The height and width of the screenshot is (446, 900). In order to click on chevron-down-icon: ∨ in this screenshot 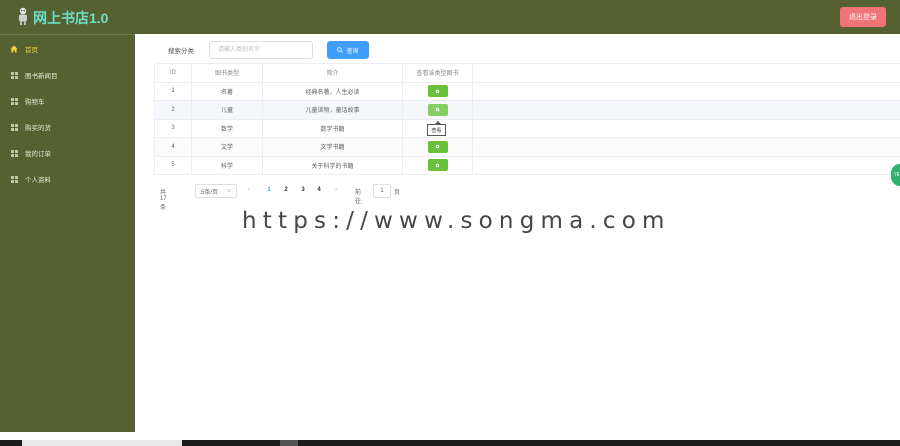, I will do `click(229, 191)`.